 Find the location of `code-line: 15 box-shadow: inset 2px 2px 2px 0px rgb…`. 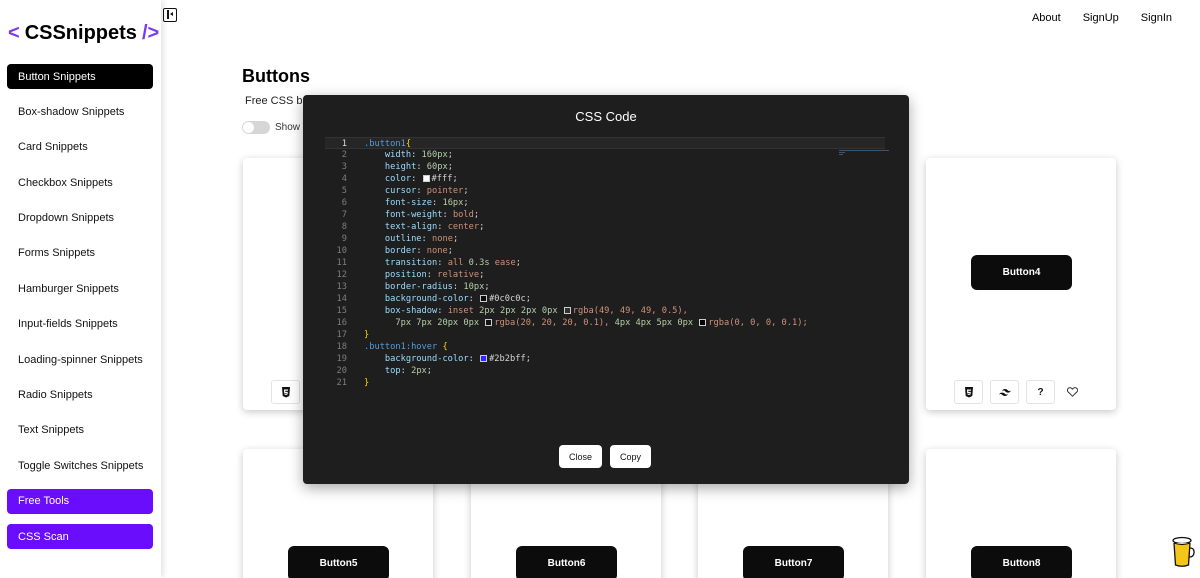

code-line: 15 box-shadow: inset 2px 2px 2px 0px rgb… is located at coordinates (512, 311).